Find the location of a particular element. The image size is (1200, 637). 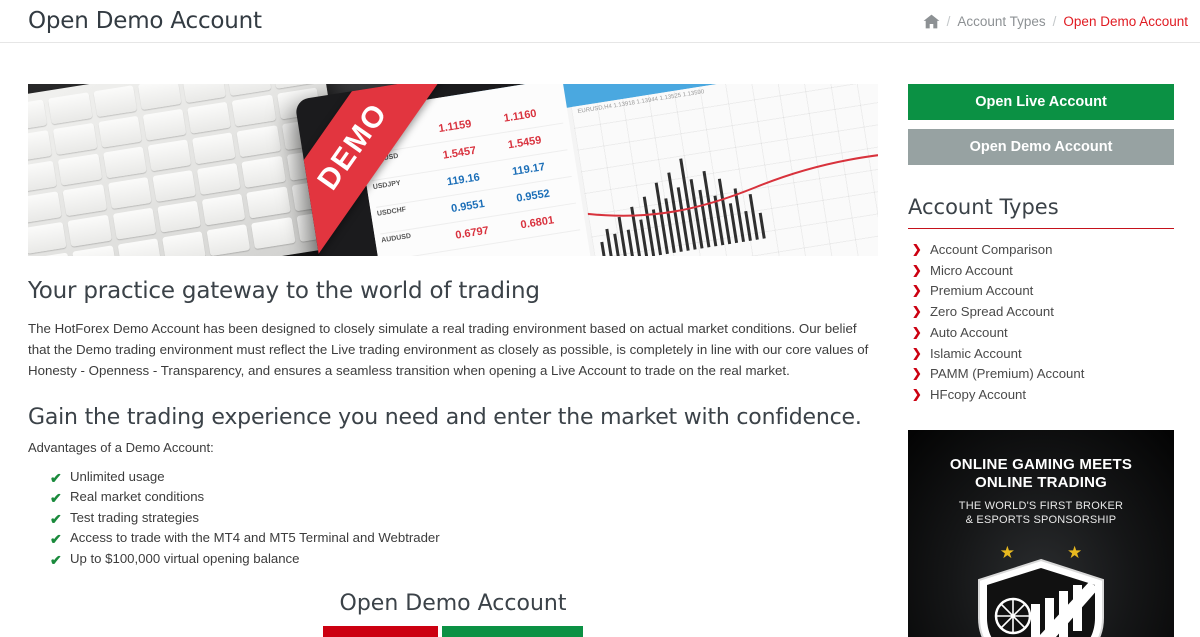

quote-symbol: AUDUSD is located at coordinates (396, 238).